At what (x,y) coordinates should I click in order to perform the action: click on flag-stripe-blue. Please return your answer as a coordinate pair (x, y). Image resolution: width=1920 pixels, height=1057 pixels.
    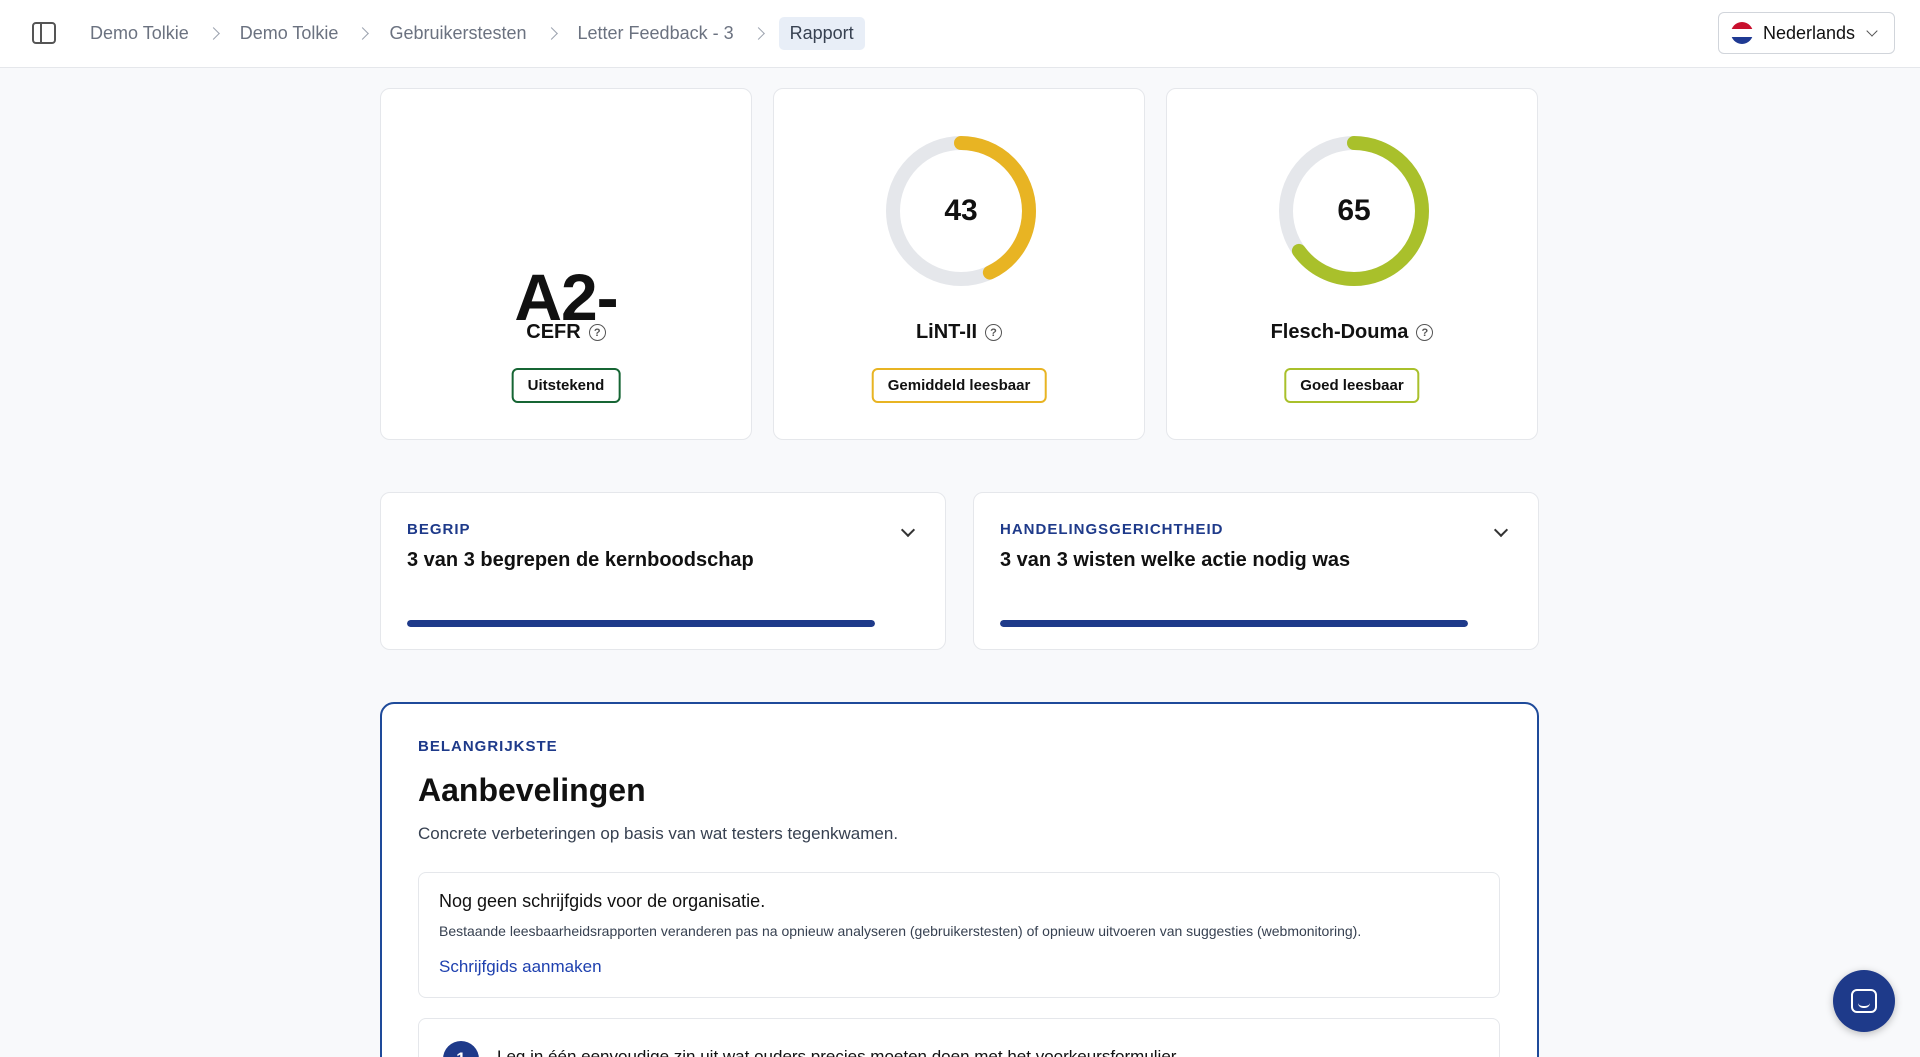
    Looking at the image, I should click on (1742, 40).